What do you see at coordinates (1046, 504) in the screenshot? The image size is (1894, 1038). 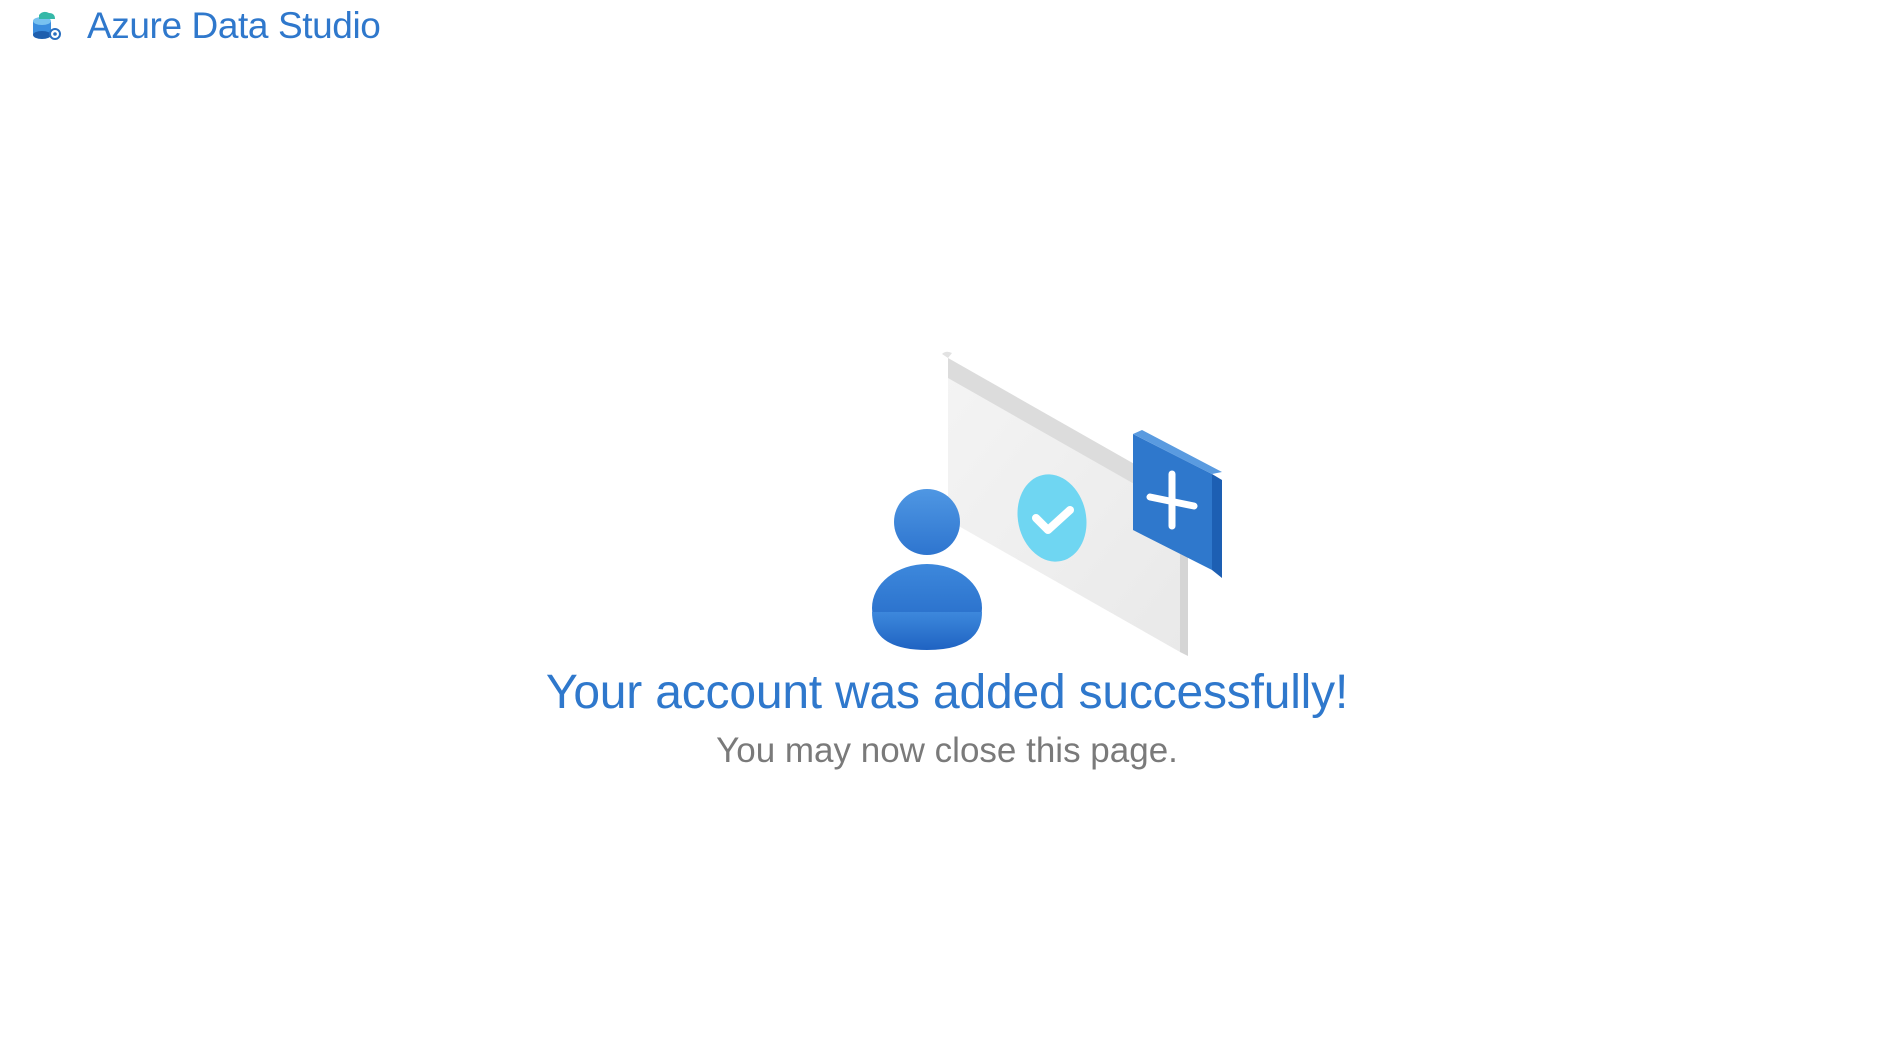 I see `account-added-illustration` at bounding box center [1046, 504].